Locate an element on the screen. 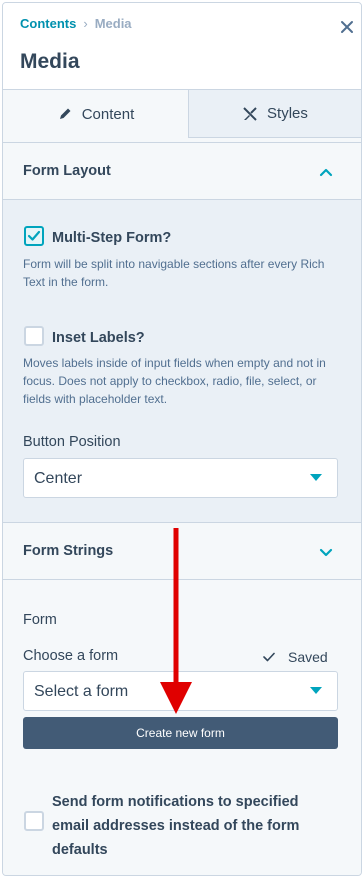 The width and height of the screenshot is (364, 880). check-icon is located at coordinates (269, 657).